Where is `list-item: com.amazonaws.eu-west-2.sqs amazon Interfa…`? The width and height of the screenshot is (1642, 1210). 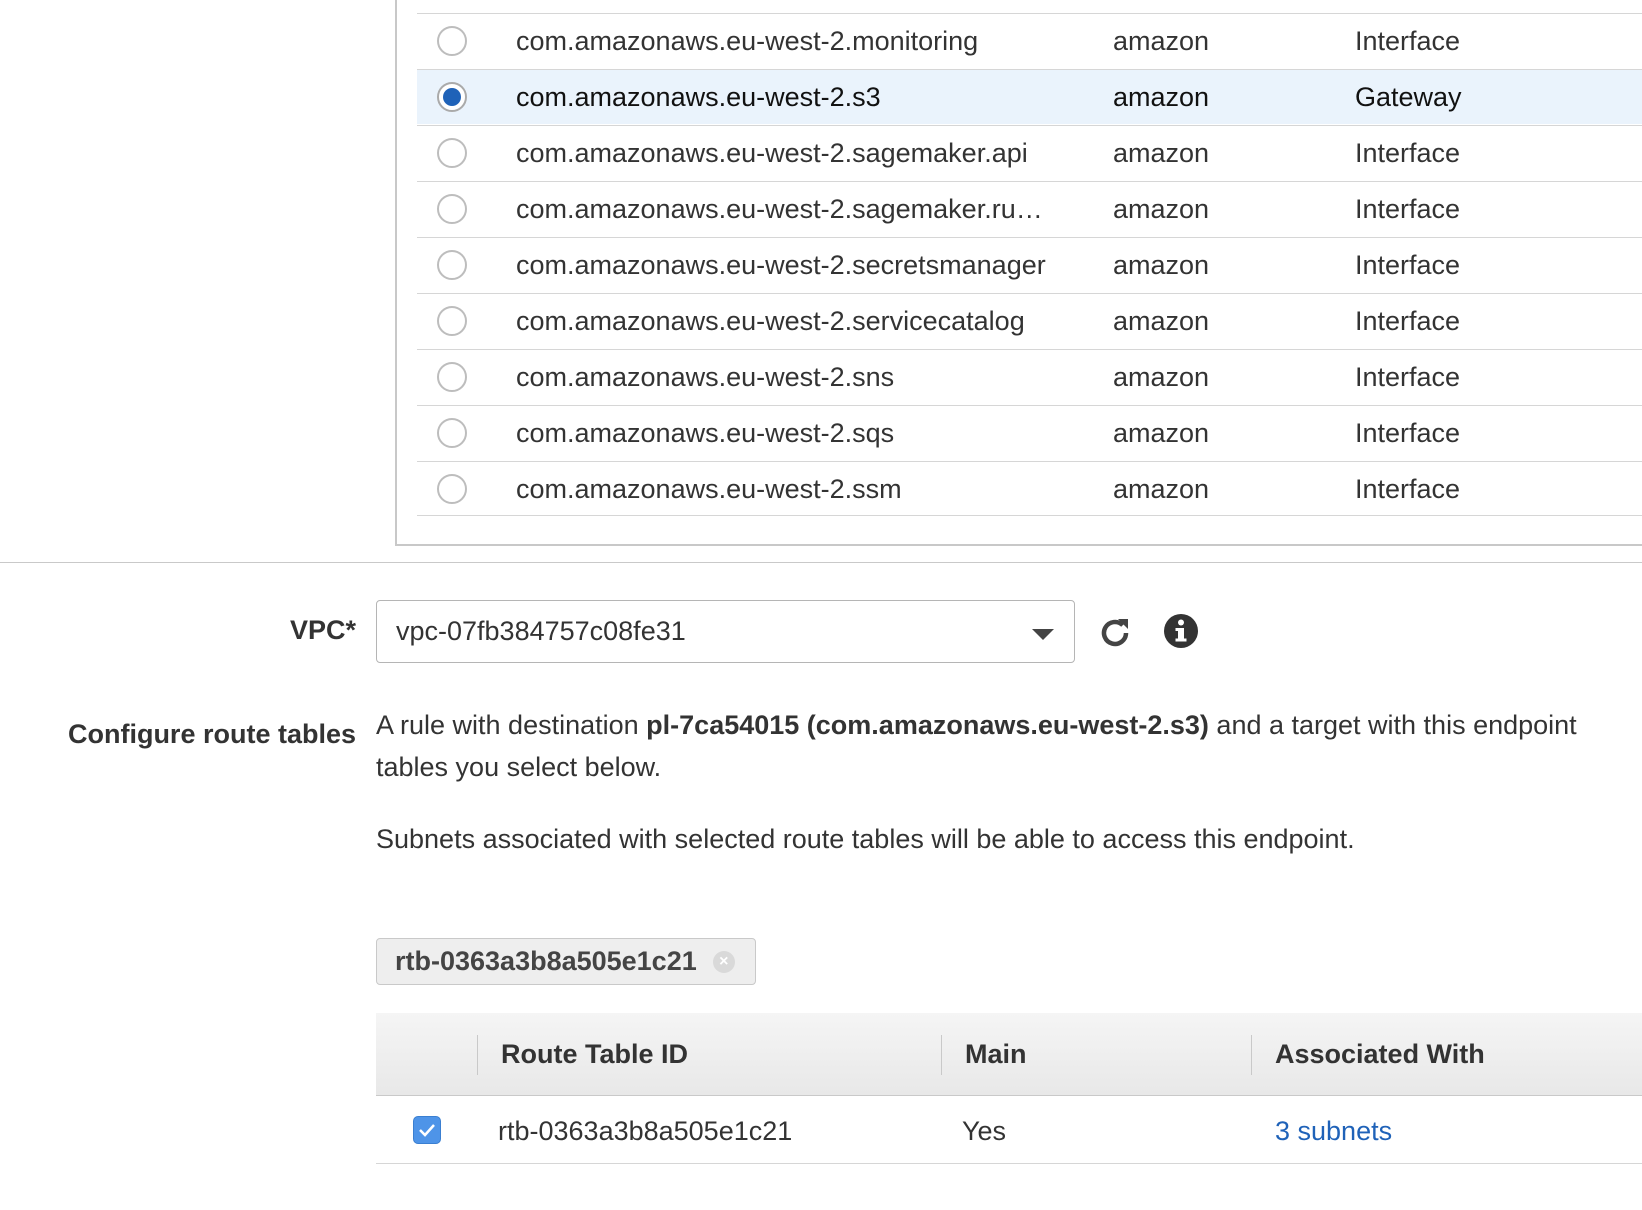
list-item: com.amazonaws.eu-west-2.sqs amazon Interfa… is located at coordinates (1029, 432).